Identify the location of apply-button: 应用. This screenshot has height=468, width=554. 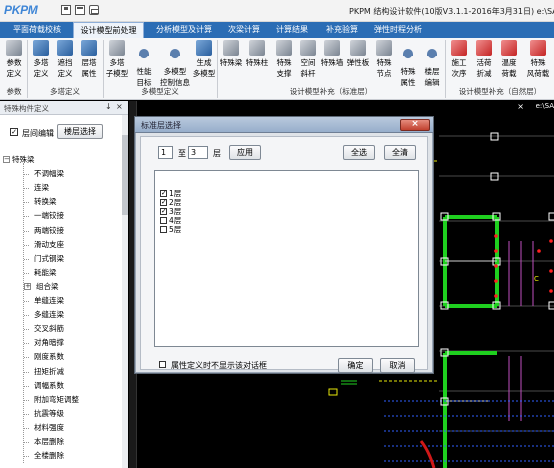
(245, 152).